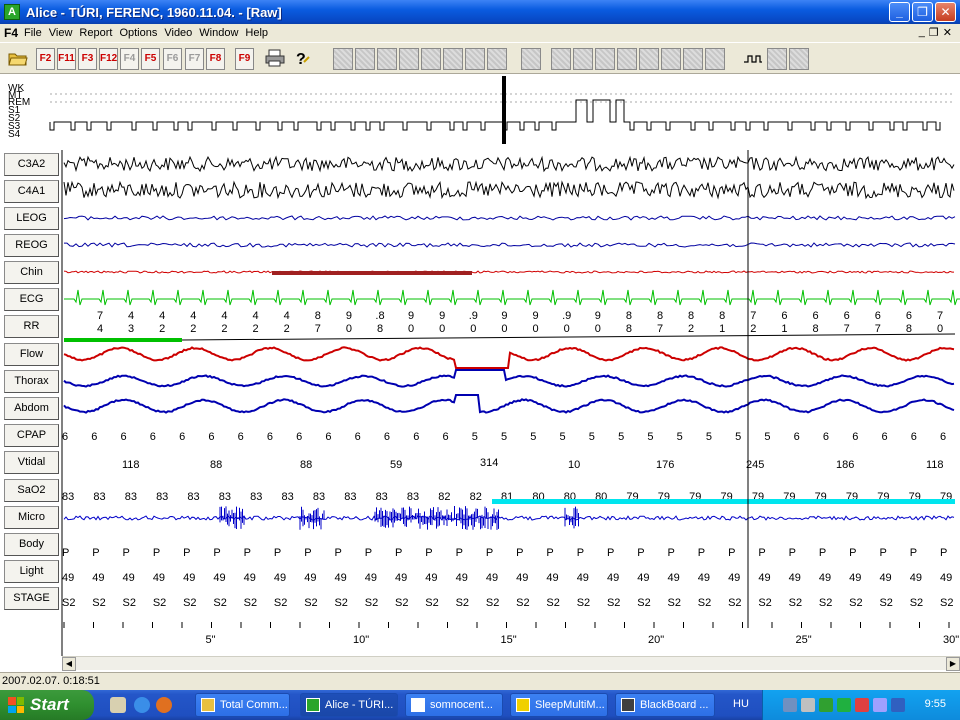 The height and width of the screenshot is (720, 960). What do you see at coordinates (826, 705) in the screenshot?
I see `antivirus-icon` at bounding box center [826, 705].